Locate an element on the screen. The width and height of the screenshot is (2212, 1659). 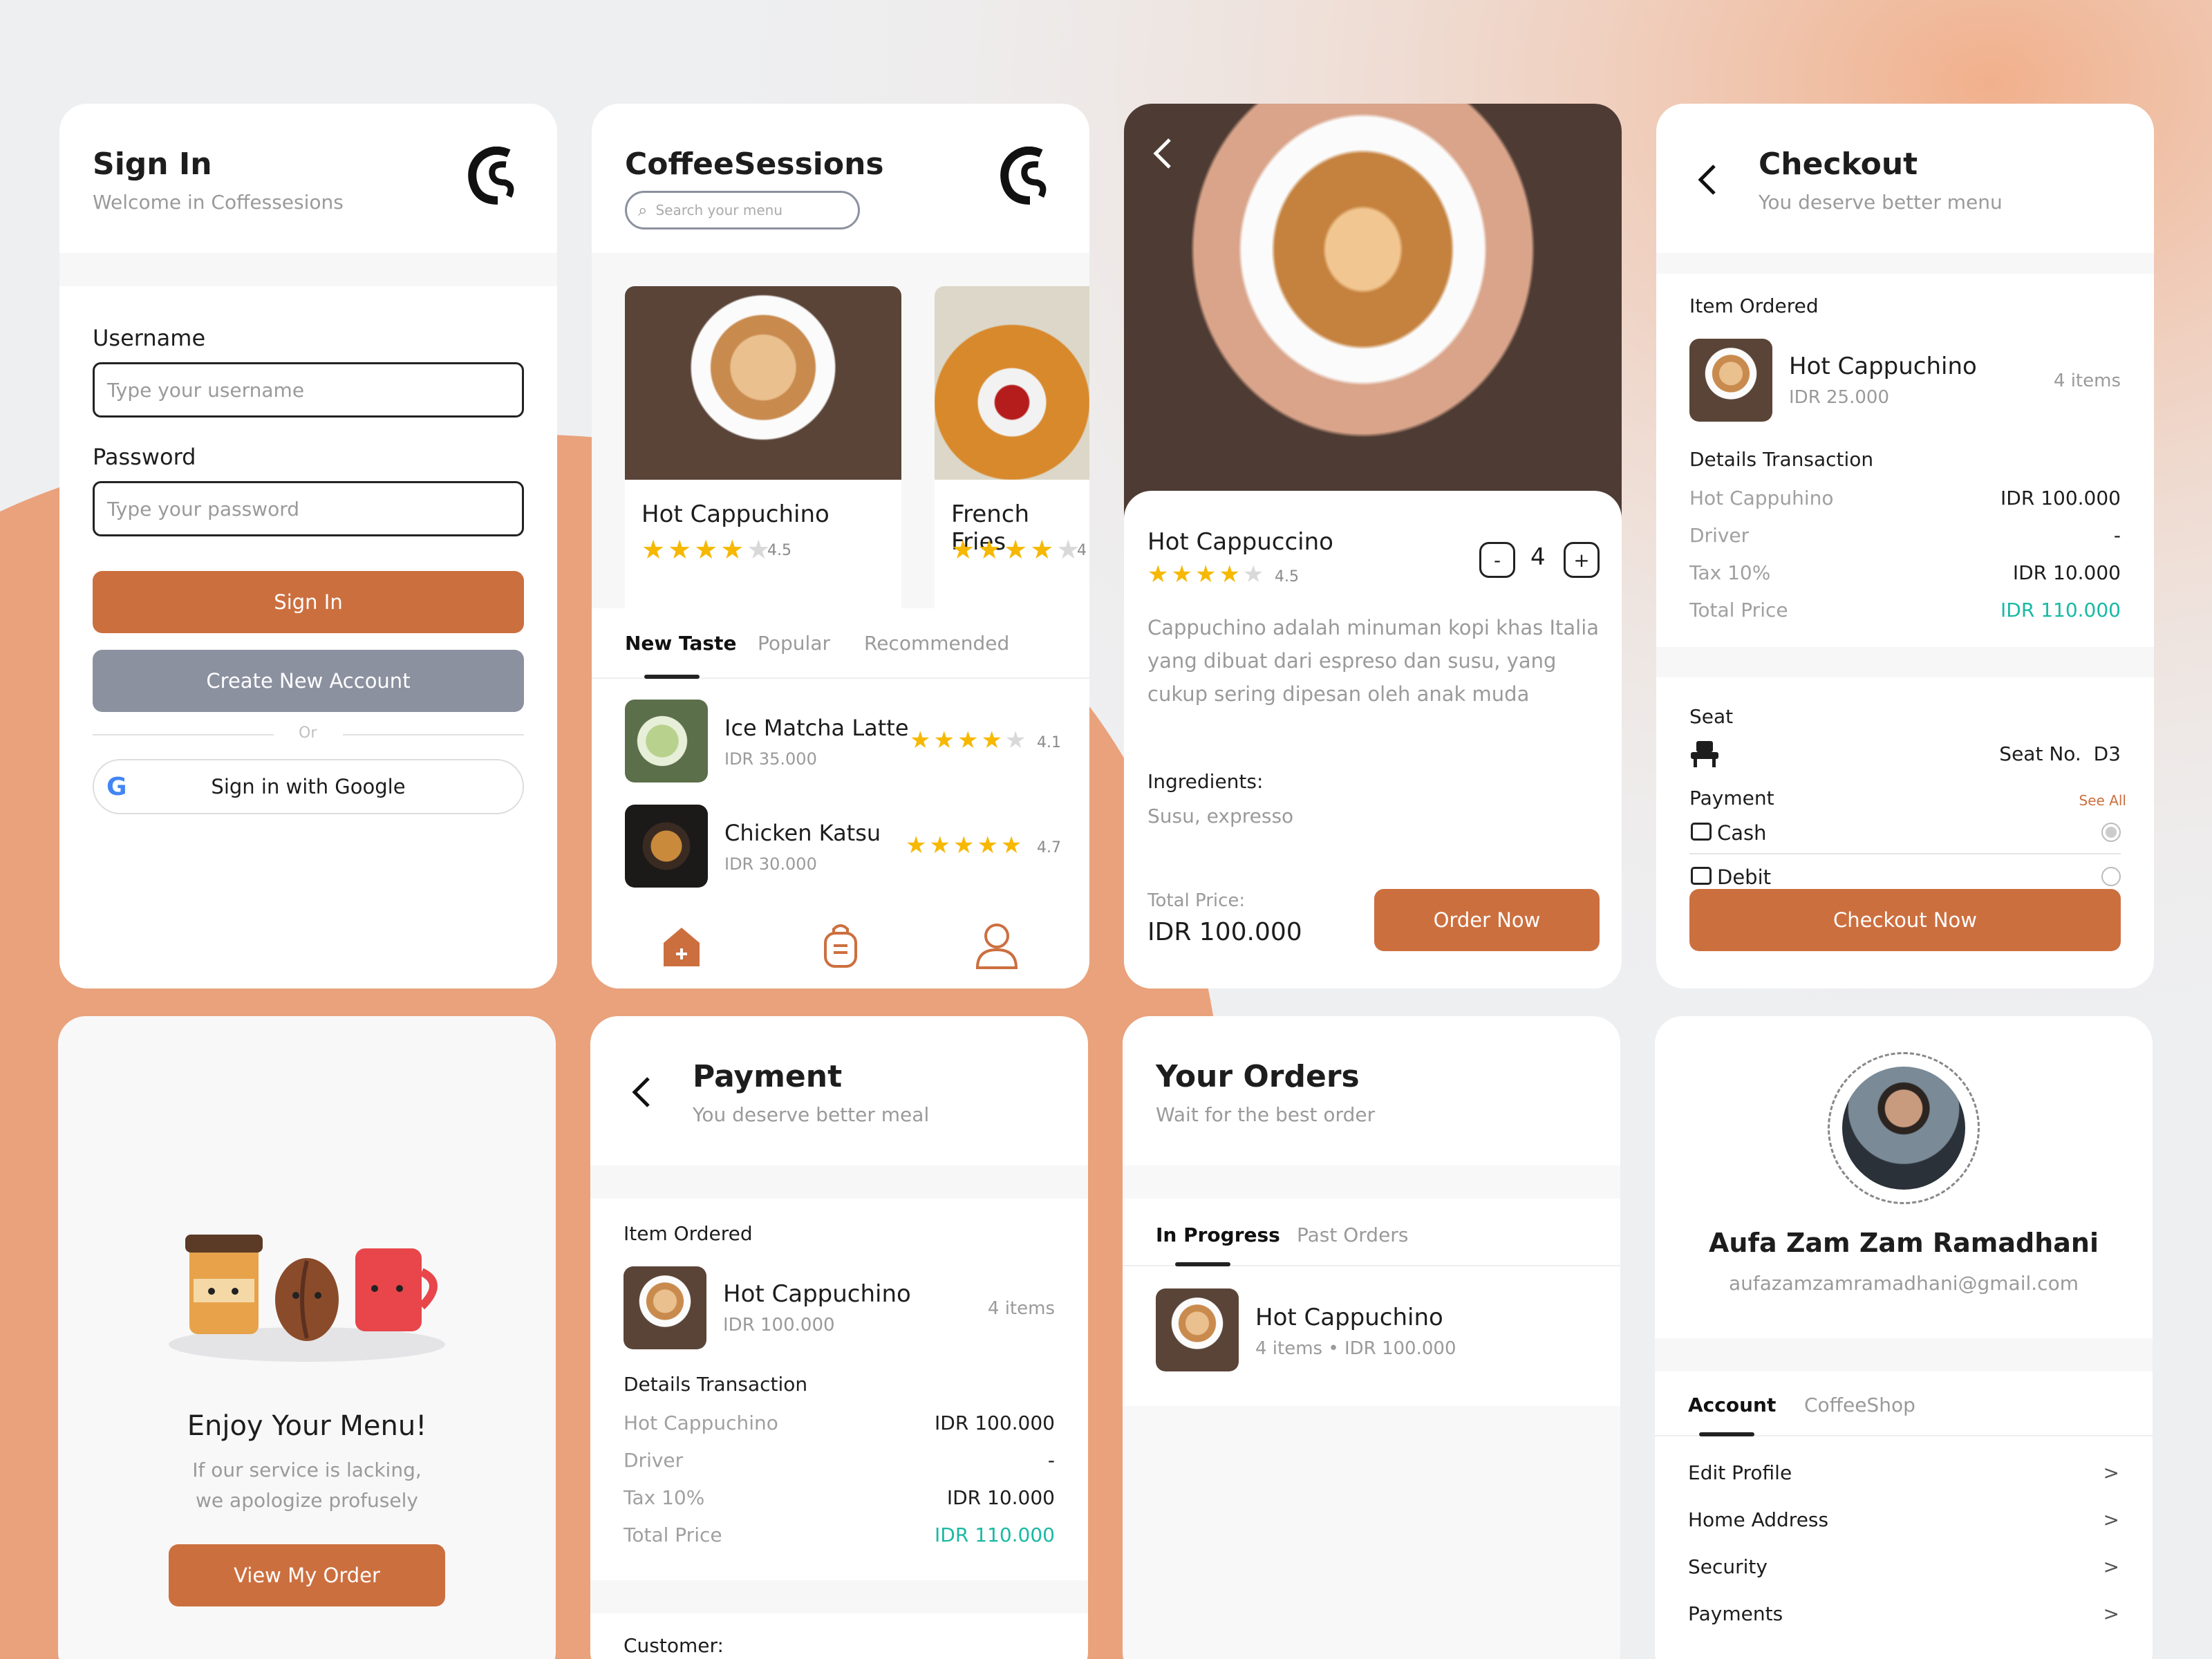
tab-account: Account is located at coordinates (1732, 1405).